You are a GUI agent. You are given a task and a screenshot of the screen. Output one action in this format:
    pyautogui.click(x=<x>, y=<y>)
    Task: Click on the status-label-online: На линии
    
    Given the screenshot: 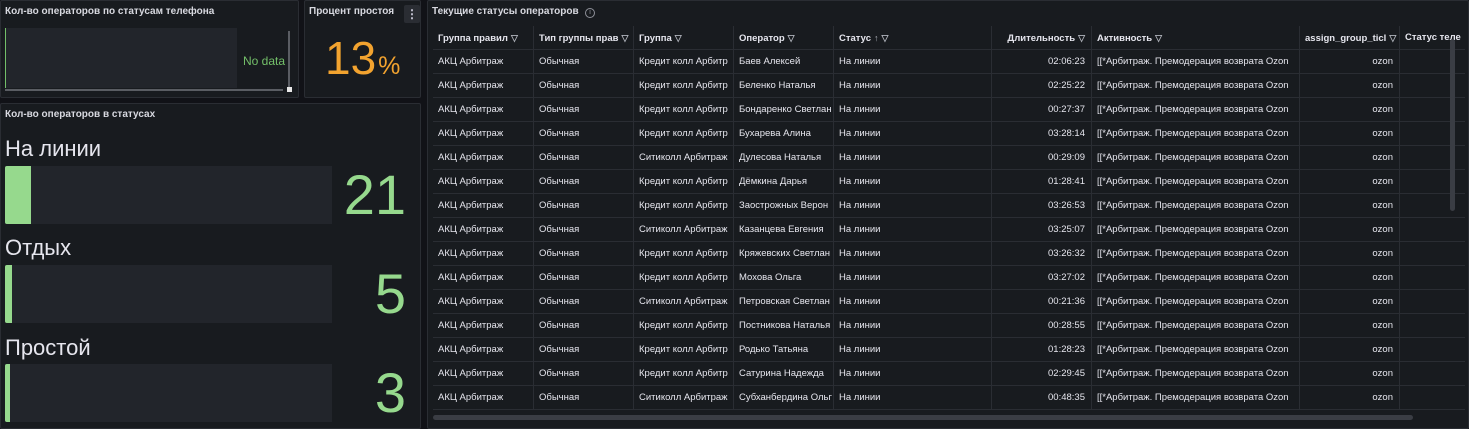 What is the action you would take?
    pyautogui.click(x=53, y=148)
    